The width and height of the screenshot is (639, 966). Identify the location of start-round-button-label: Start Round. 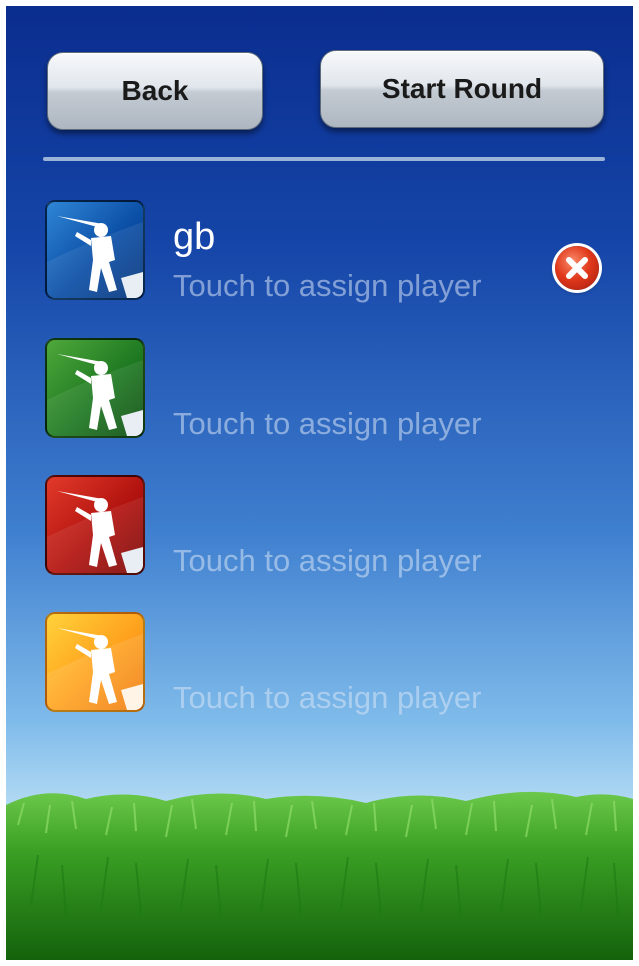
(462, 88).